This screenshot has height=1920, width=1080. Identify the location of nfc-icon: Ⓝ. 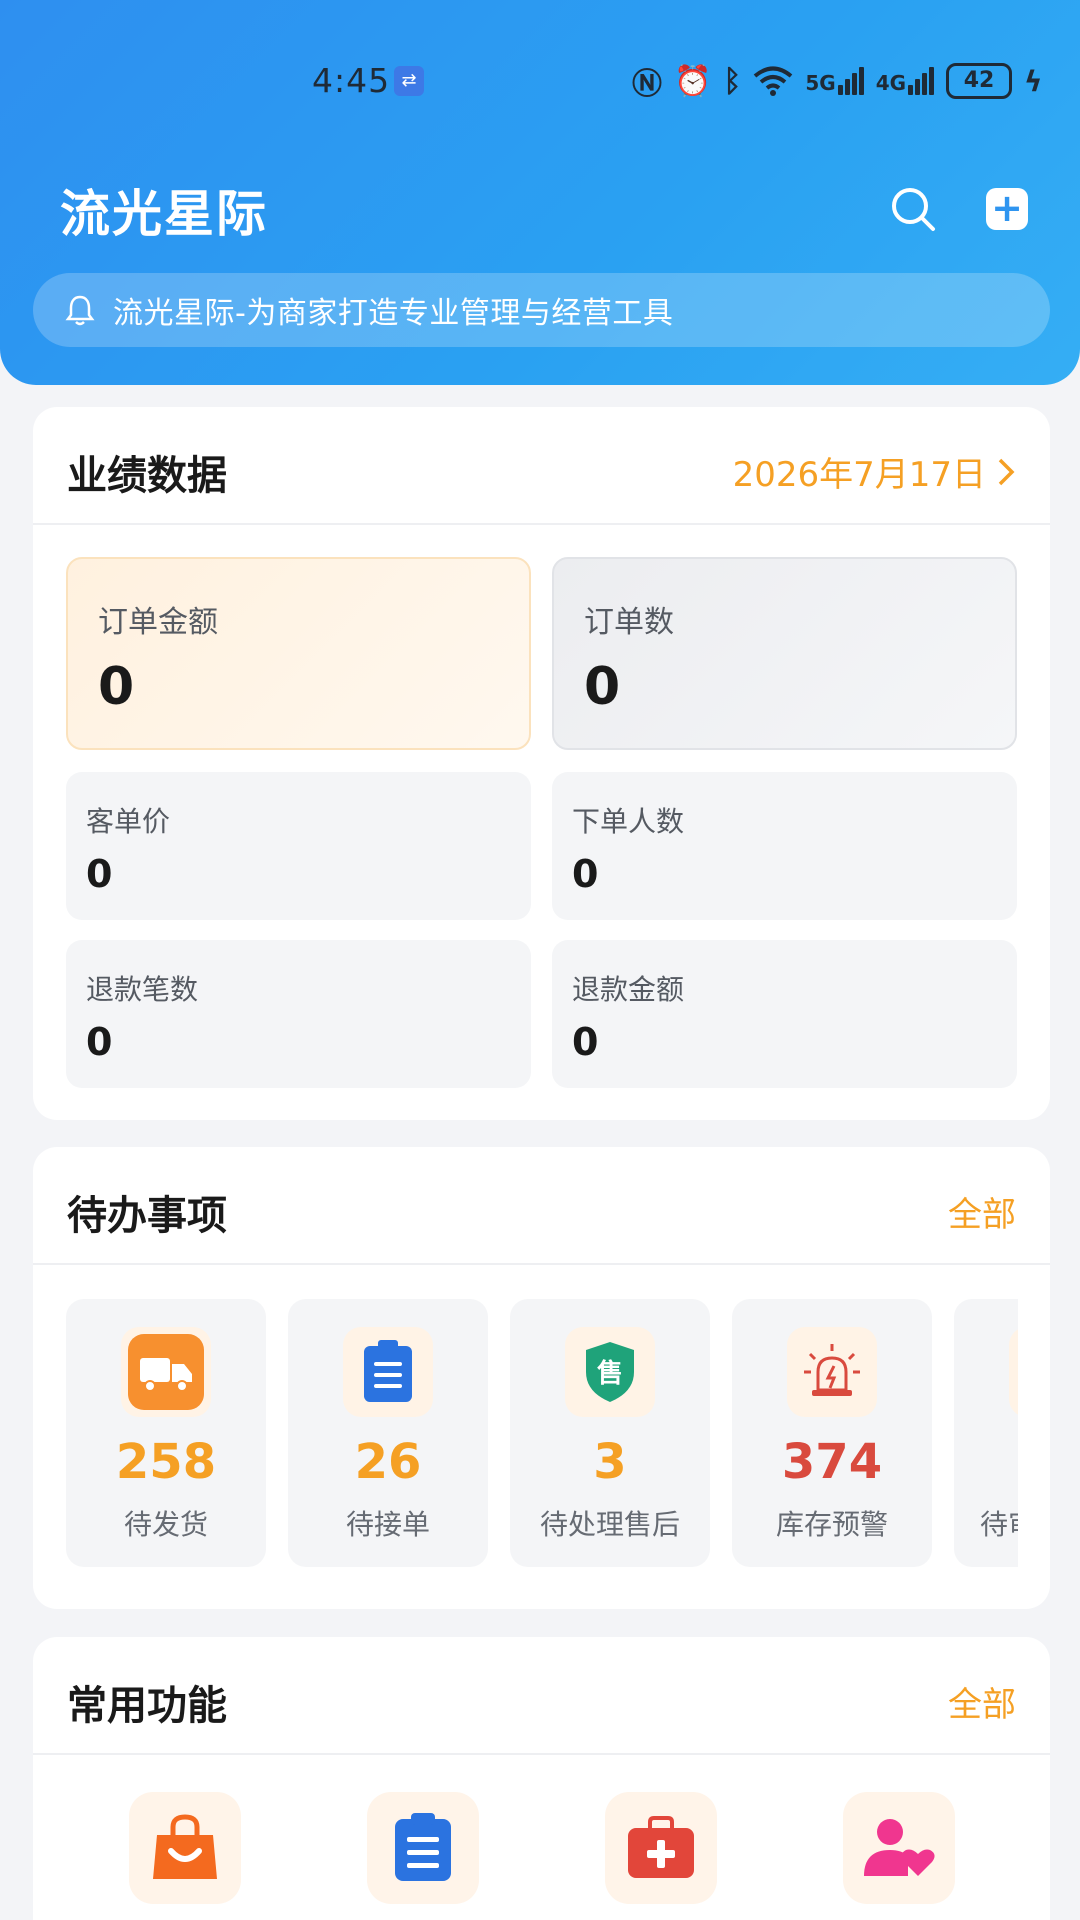
(647, 84).